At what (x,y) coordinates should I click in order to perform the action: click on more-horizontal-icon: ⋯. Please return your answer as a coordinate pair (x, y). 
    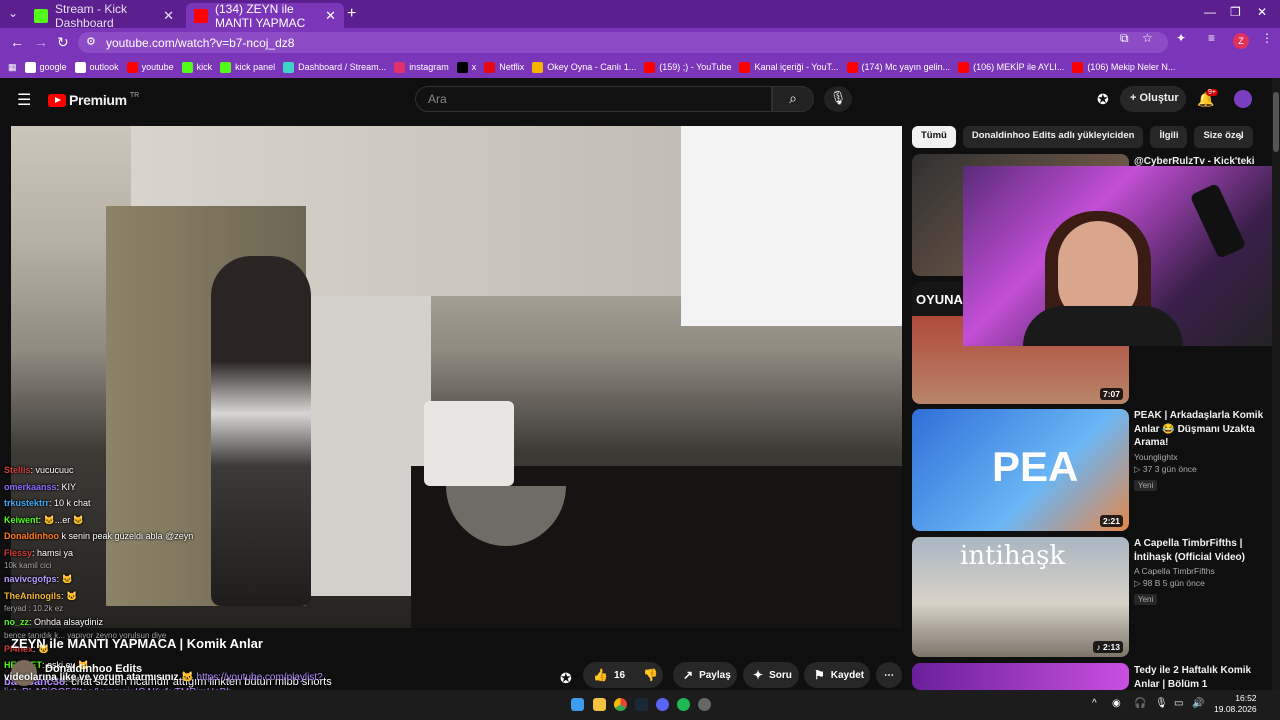
    Looking at the image, I should click on (889, 675).